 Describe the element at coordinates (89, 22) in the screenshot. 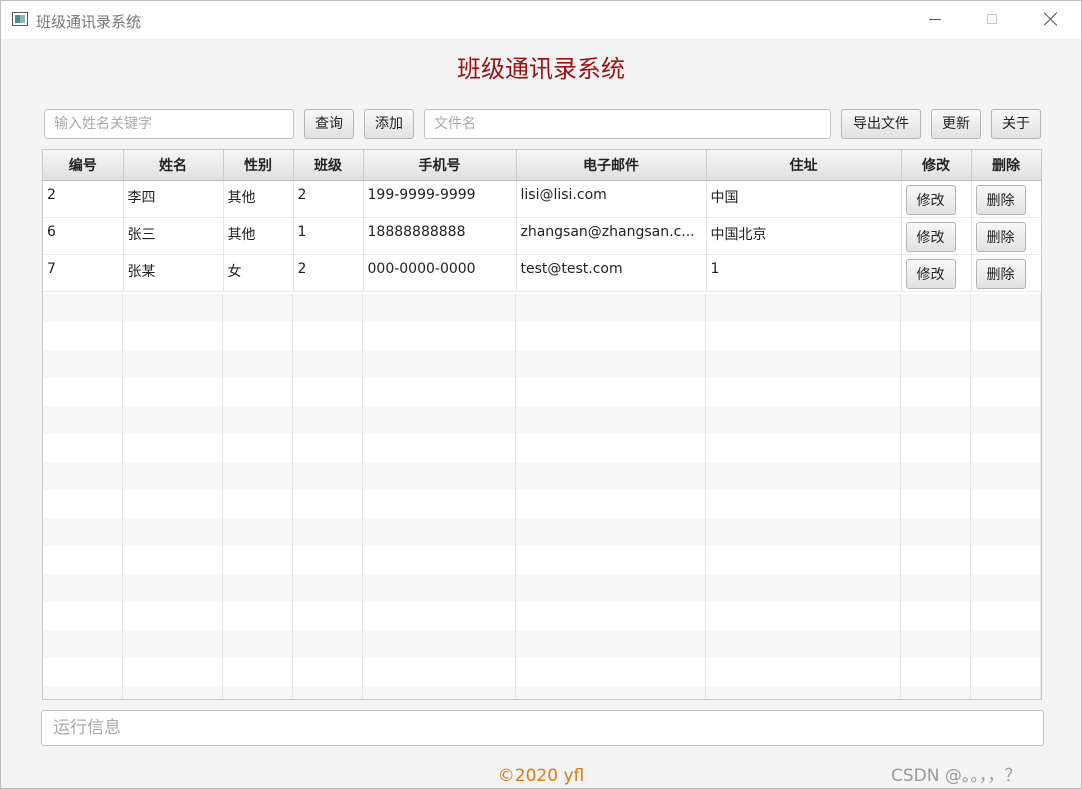

I see `window-title: 班级通讯录系统` at that location.